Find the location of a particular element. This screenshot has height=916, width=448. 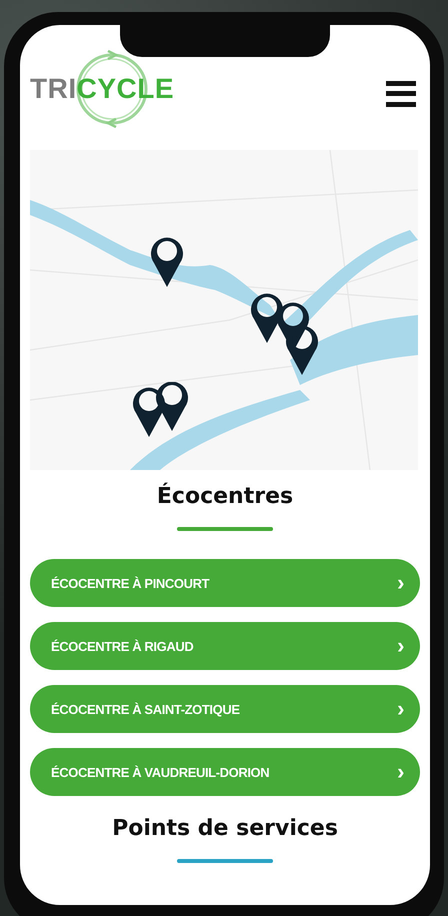

section-title: Points de services is located at coordinates (225, 828).